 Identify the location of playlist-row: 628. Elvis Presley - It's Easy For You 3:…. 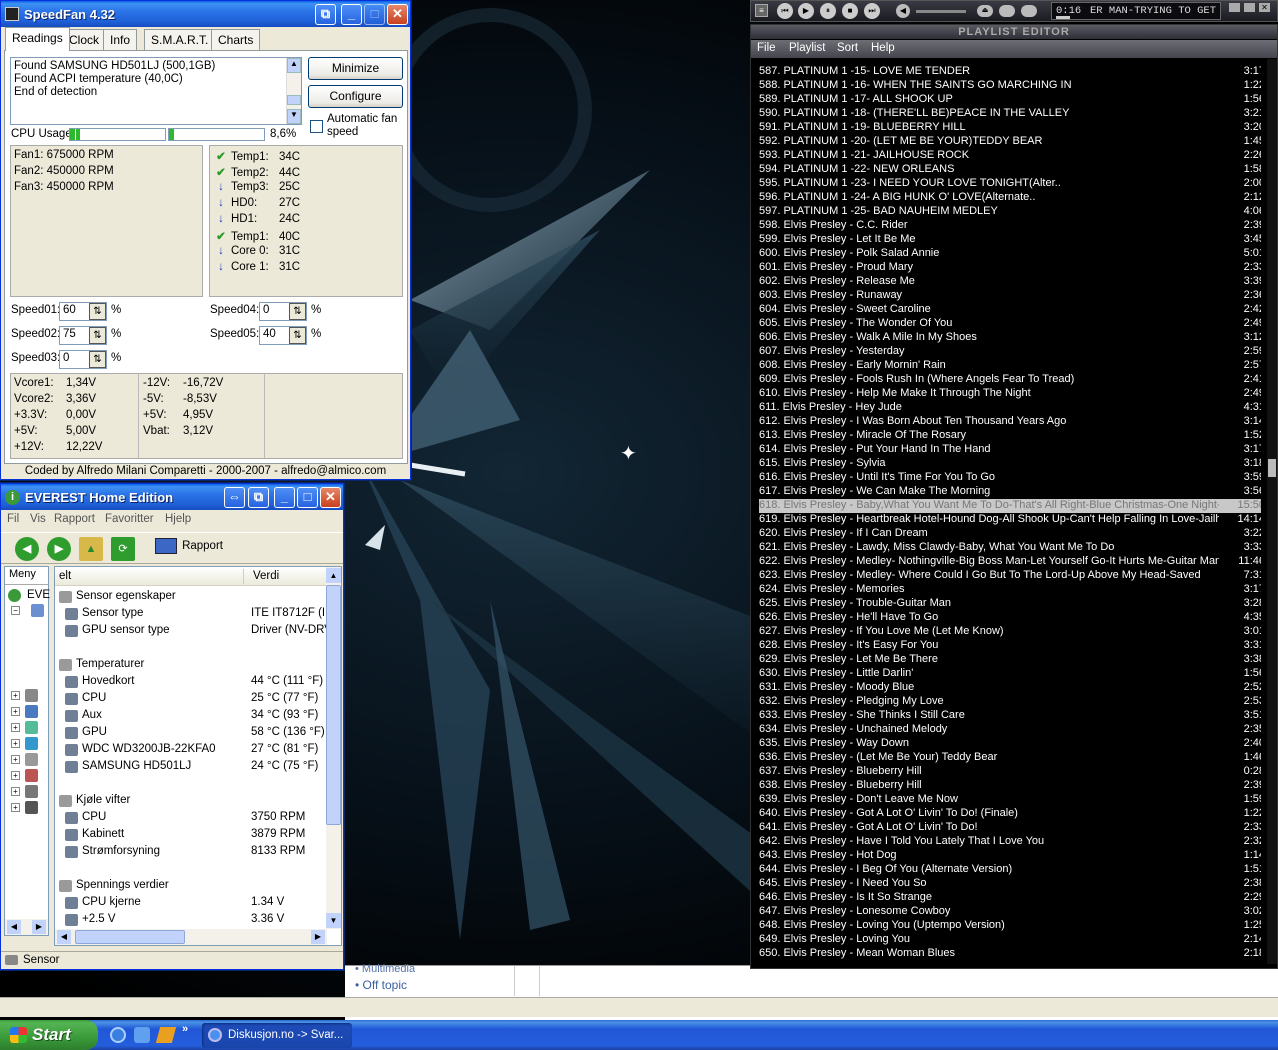
(1010, 646).